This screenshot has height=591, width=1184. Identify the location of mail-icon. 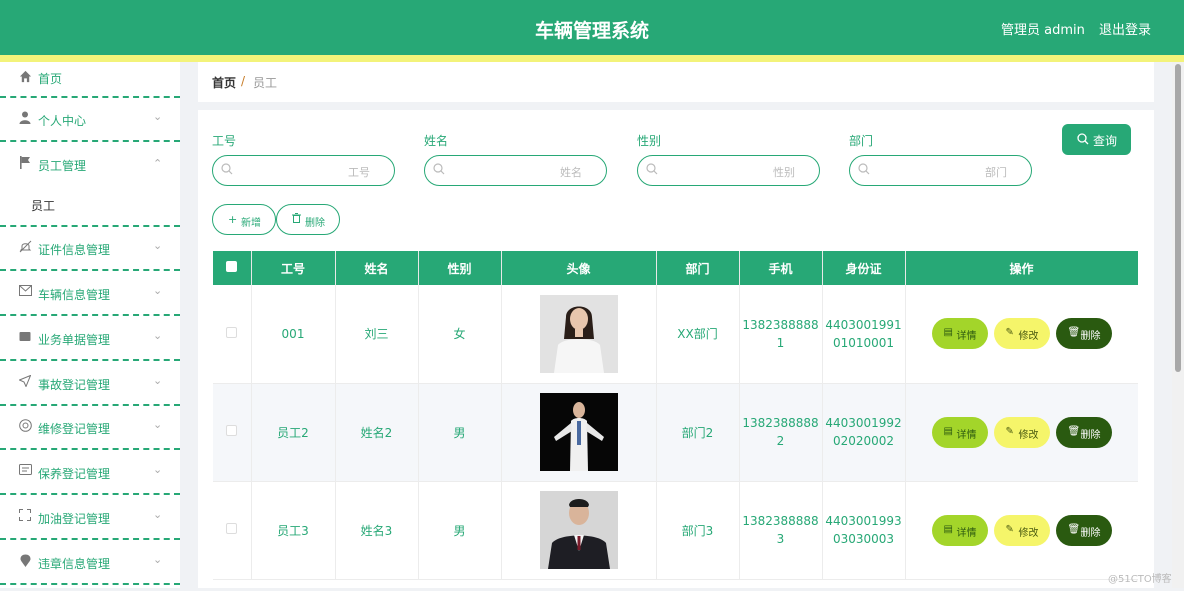
(25, 292).